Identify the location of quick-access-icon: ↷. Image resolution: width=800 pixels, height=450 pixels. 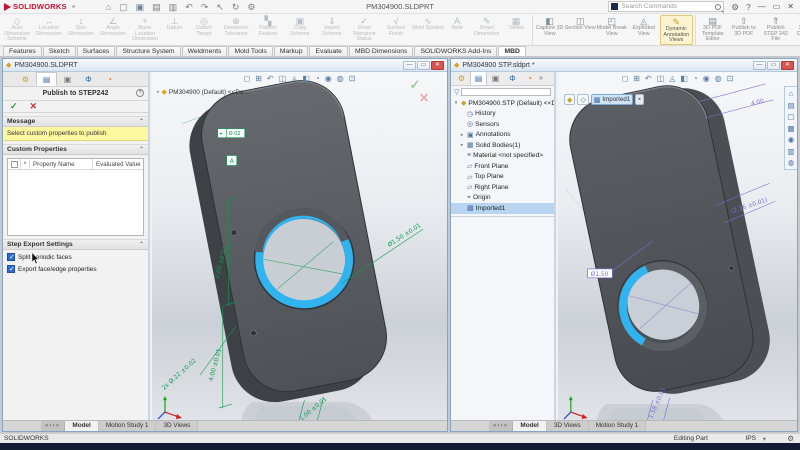
(205, 7).